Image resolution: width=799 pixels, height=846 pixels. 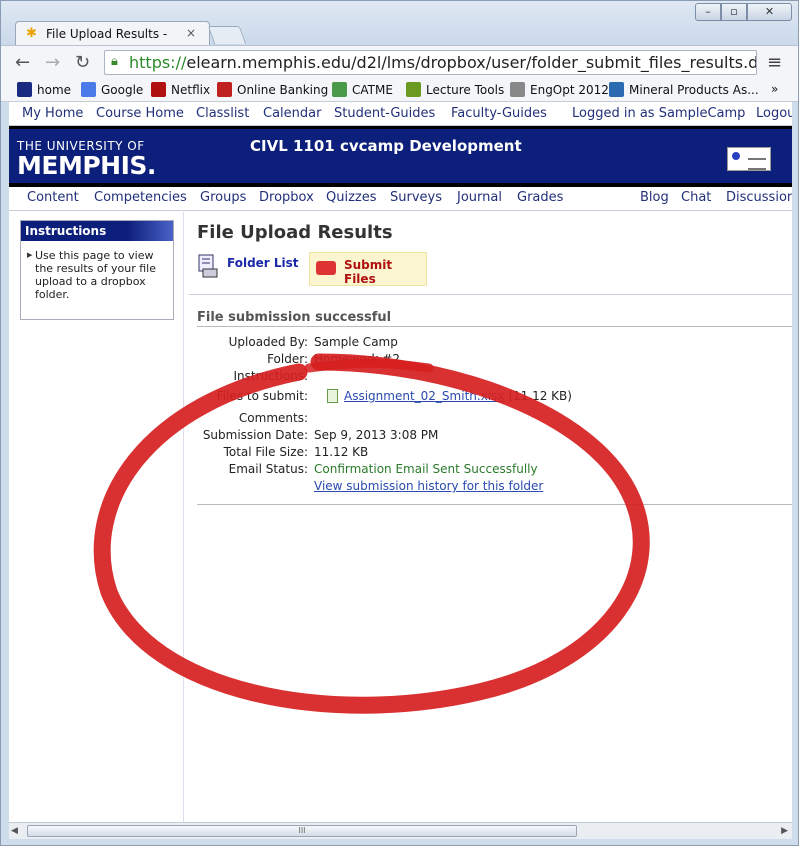 I want to click on mail-icon, so click(x=749, y=159).